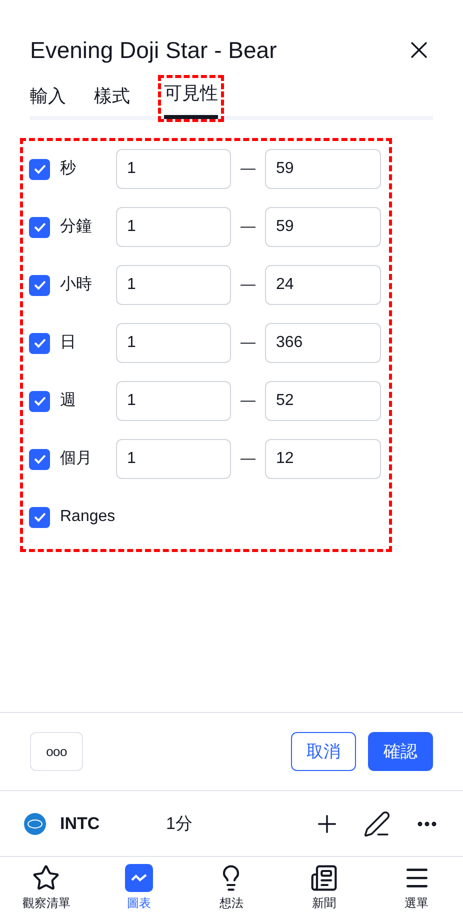  I want to click on row-label: 小時, so click(76, 284).